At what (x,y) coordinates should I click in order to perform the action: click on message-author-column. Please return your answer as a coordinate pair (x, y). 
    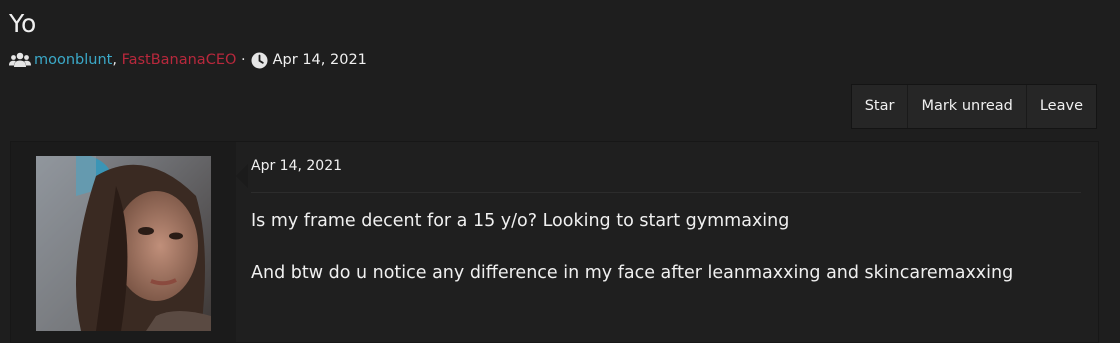
    Looking at the image, I should click on (123, 242).